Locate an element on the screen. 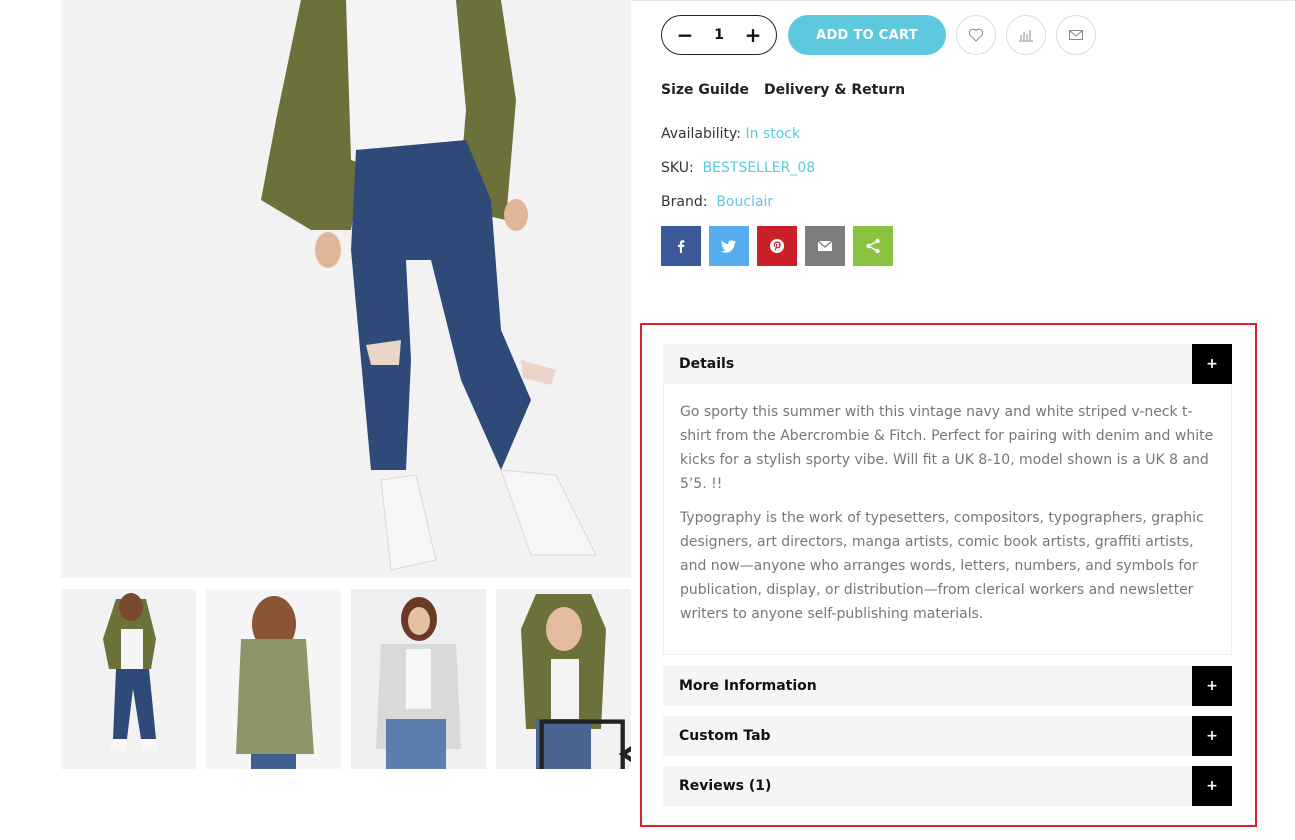 The image size is (1295, 840). sku-label: SKU: is located at coordinates (677, 168).